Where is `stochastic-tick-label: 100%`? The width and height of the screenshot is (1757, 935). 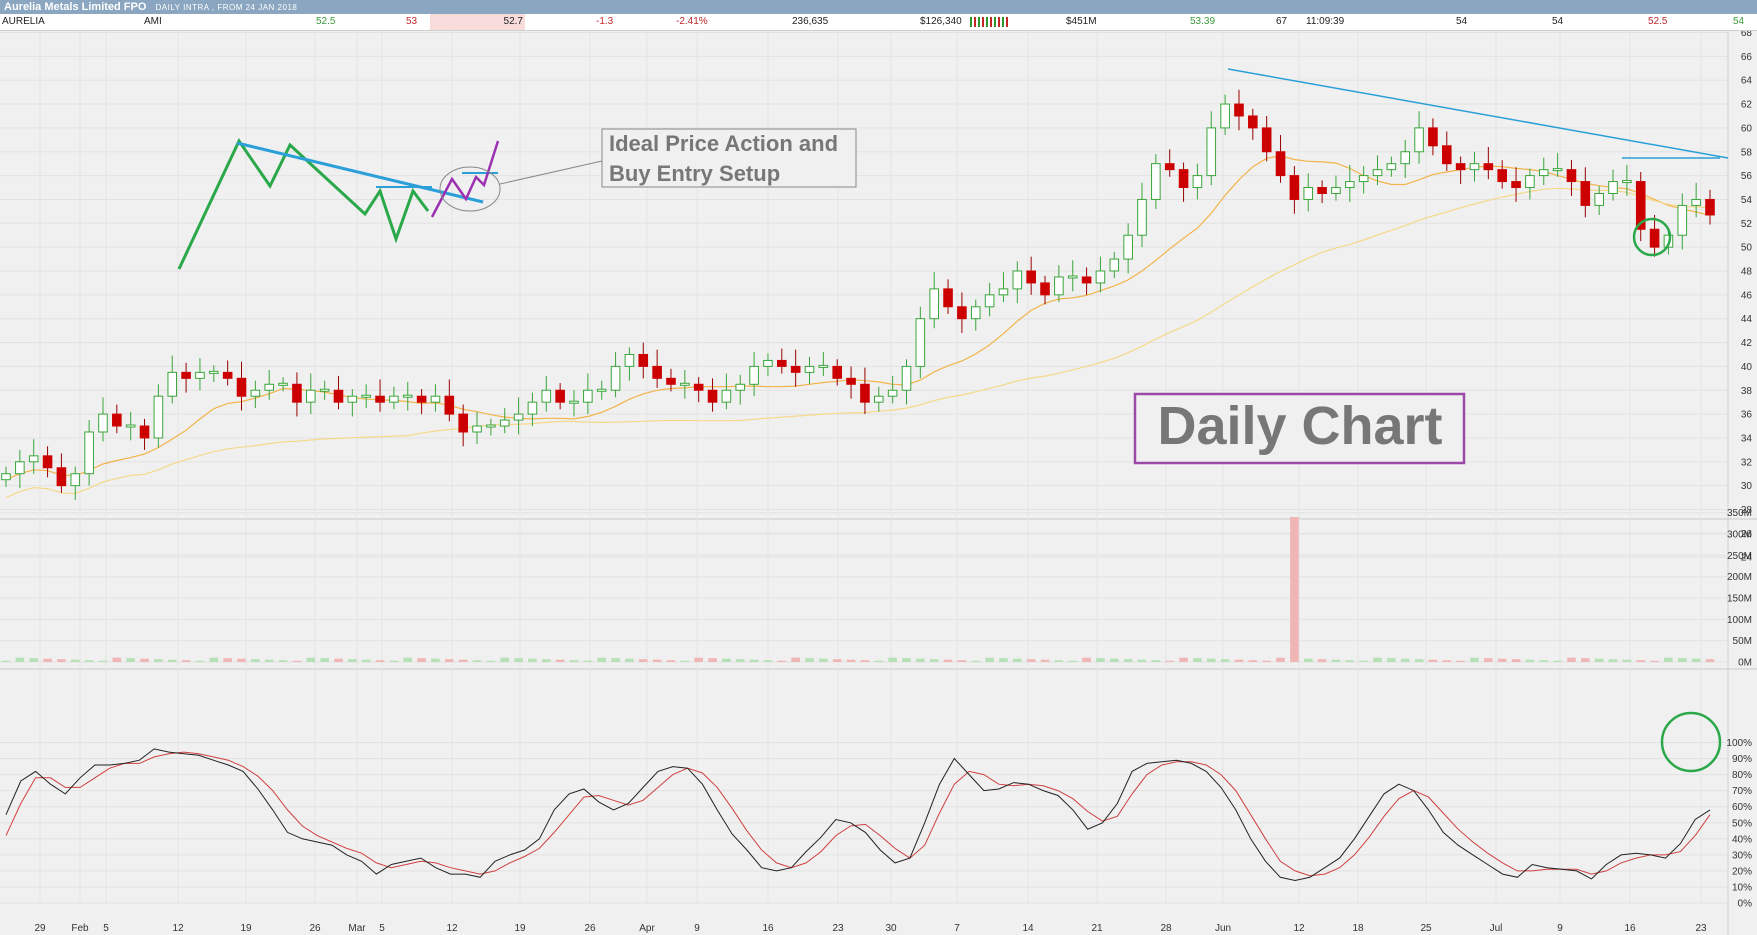 stochastic-tick-label: 100% is located at coordinates (1739, 743).